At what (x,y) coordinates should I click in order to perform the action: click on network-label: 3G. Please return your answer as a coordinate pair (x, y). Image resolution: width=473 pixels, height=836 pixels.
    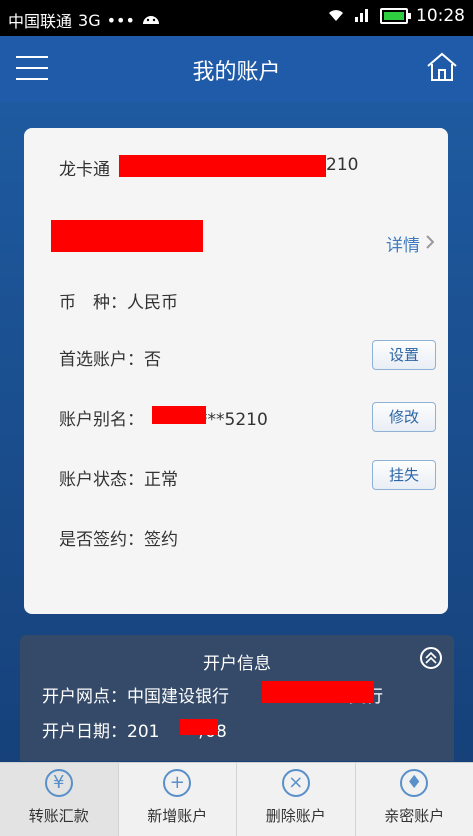
    Looking at the image, I should click on (89, 20).